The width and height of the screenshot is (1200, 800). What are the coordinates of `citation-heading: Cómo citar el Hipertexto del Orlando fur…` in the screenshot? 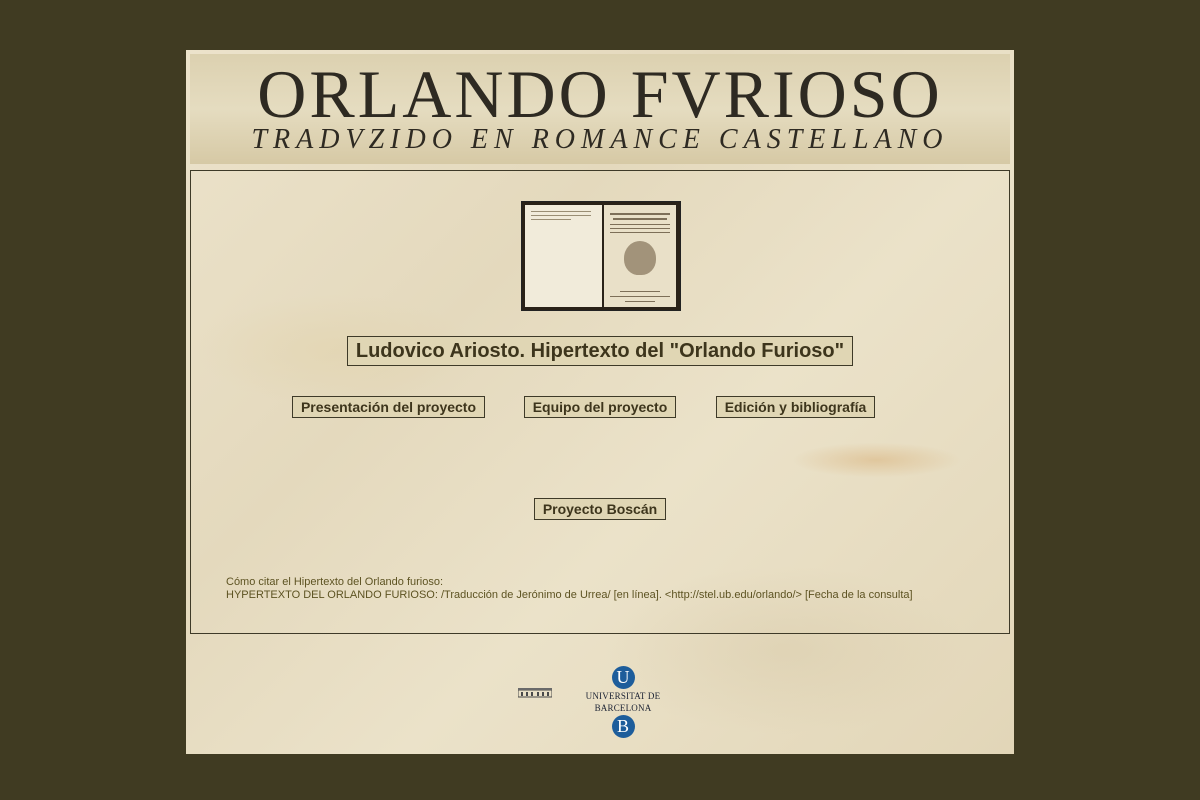 It's located at (335, 582).